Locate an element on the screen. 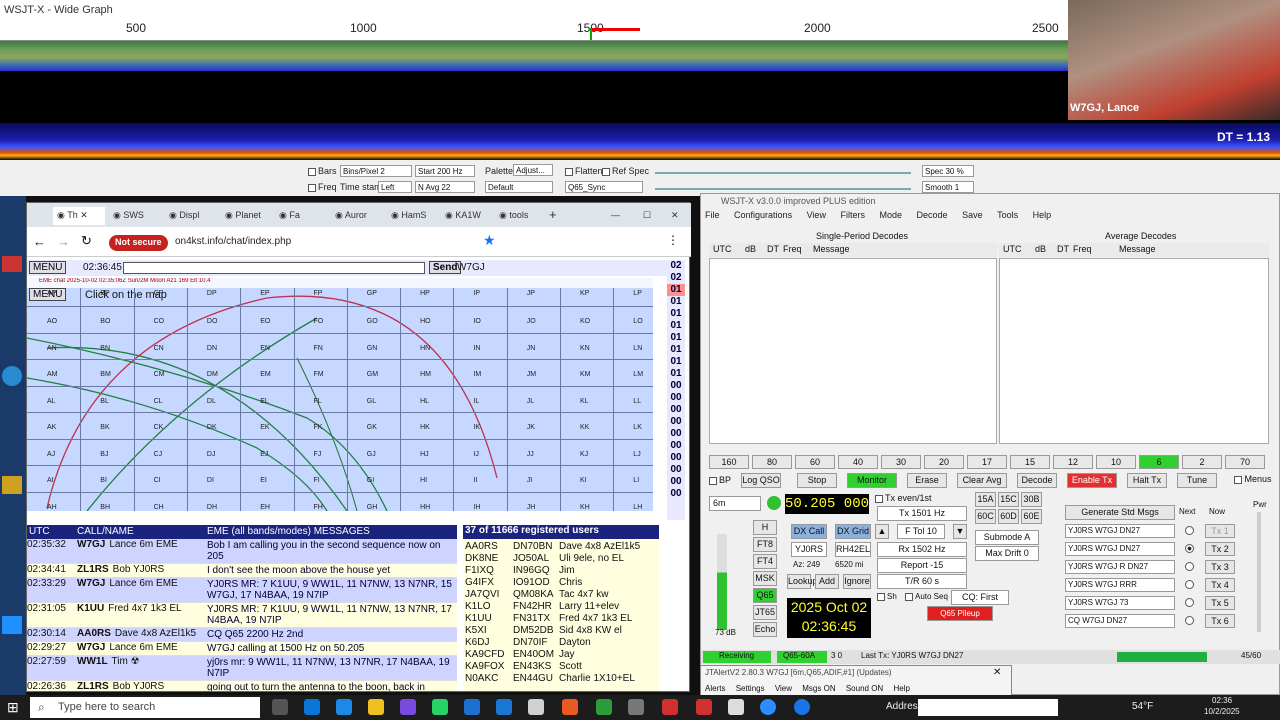  mode-button: FT8 is located at coordinates (765, 544).